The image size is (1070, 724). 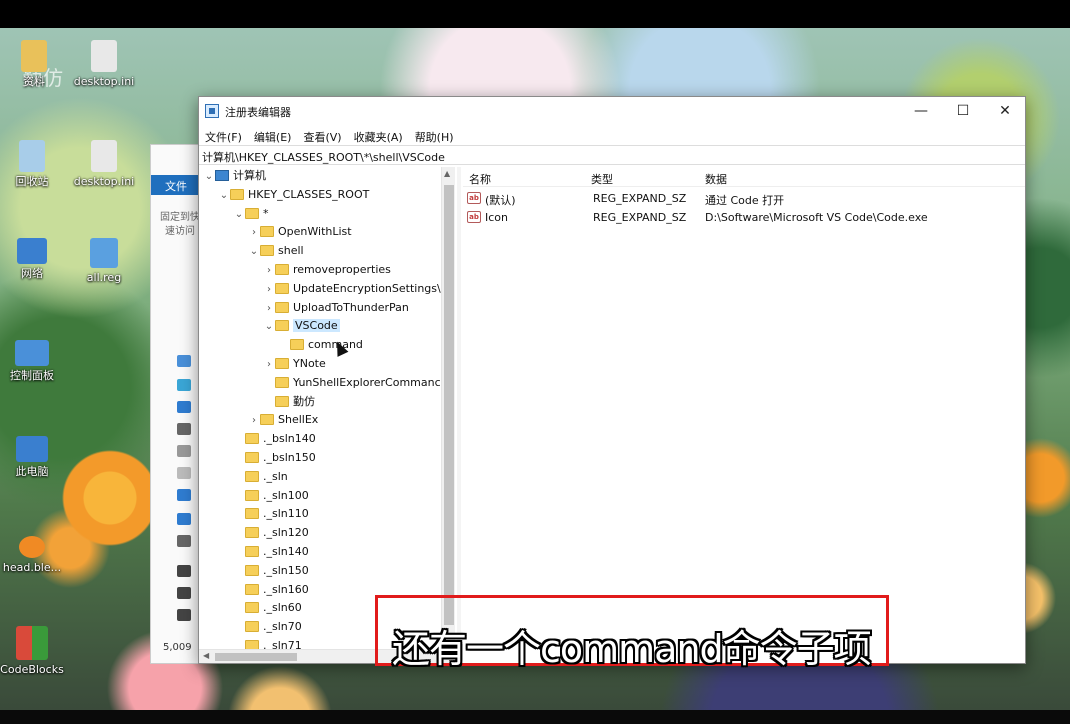 I want to click on desktop-icon-folder: 资料, so click(x=37, y=64).